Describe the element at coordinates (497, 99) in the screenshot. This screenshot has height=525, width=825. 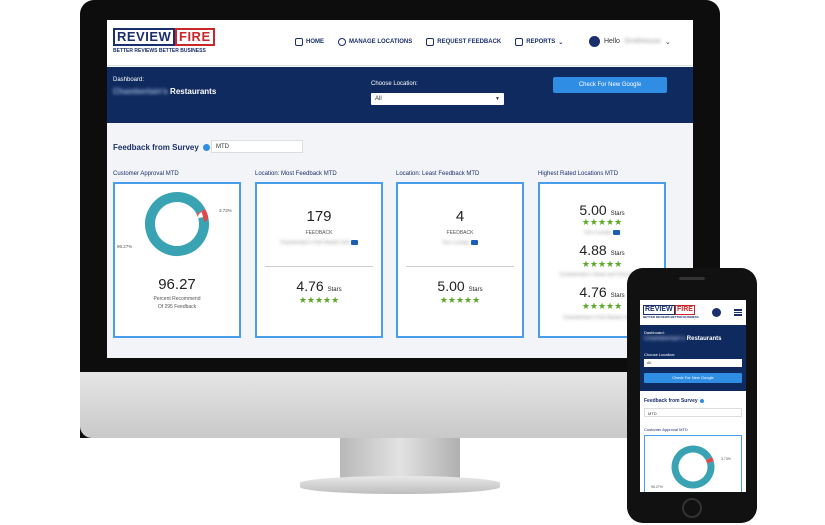
I see `caret-down-icon: ▼` at that location.